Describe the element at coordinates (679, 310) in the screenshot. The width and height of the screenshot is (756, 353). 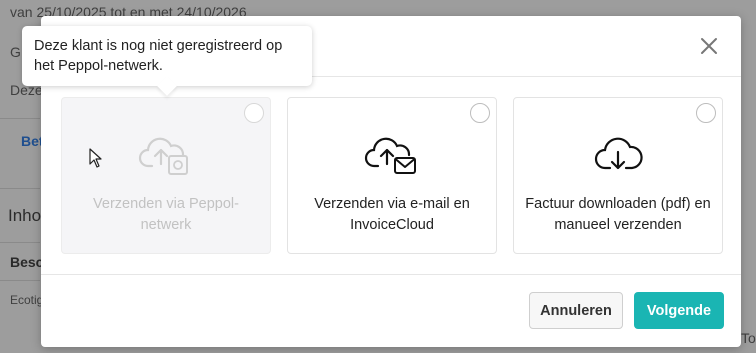
I see `next-button: Volgende` at that location.